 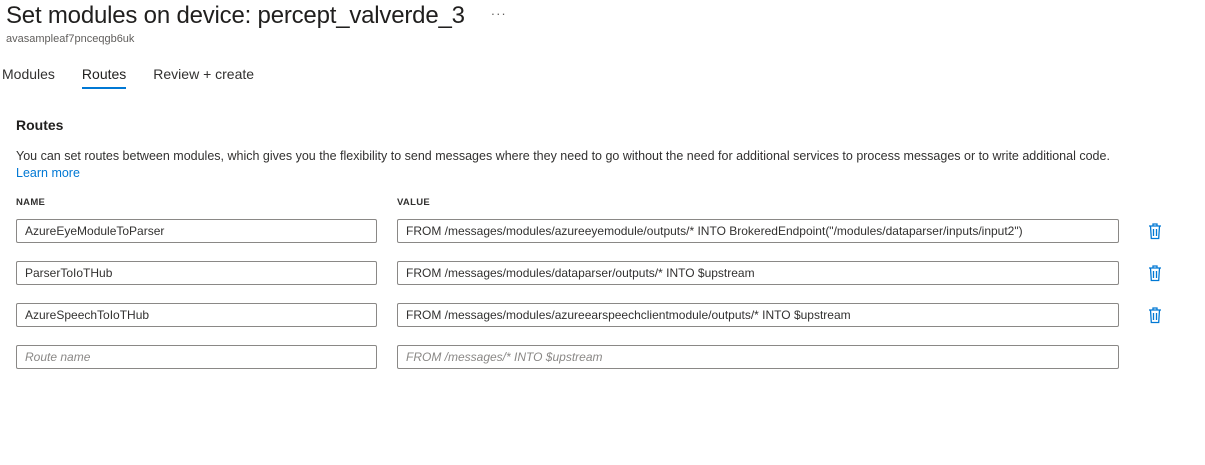 I want to click on new-route-value-input, so click(x=758, y=357).